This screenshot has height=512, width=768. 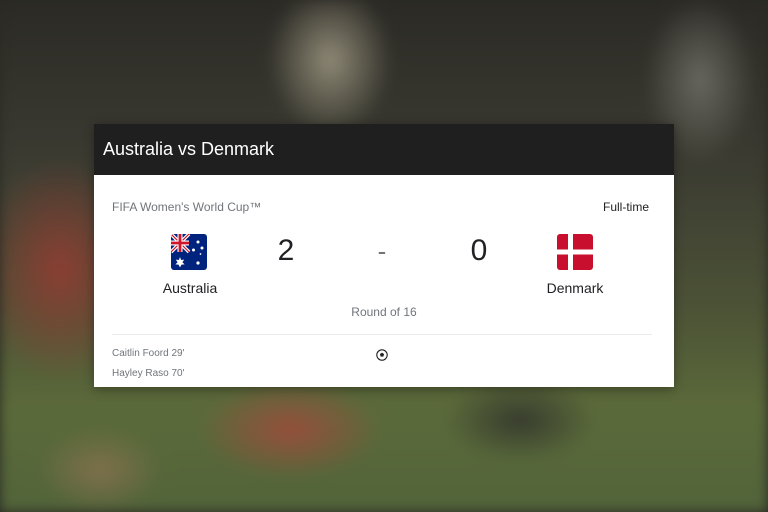 I want to click on goal-scorer: Hayley Raso 70', so click(x=148, y=373).